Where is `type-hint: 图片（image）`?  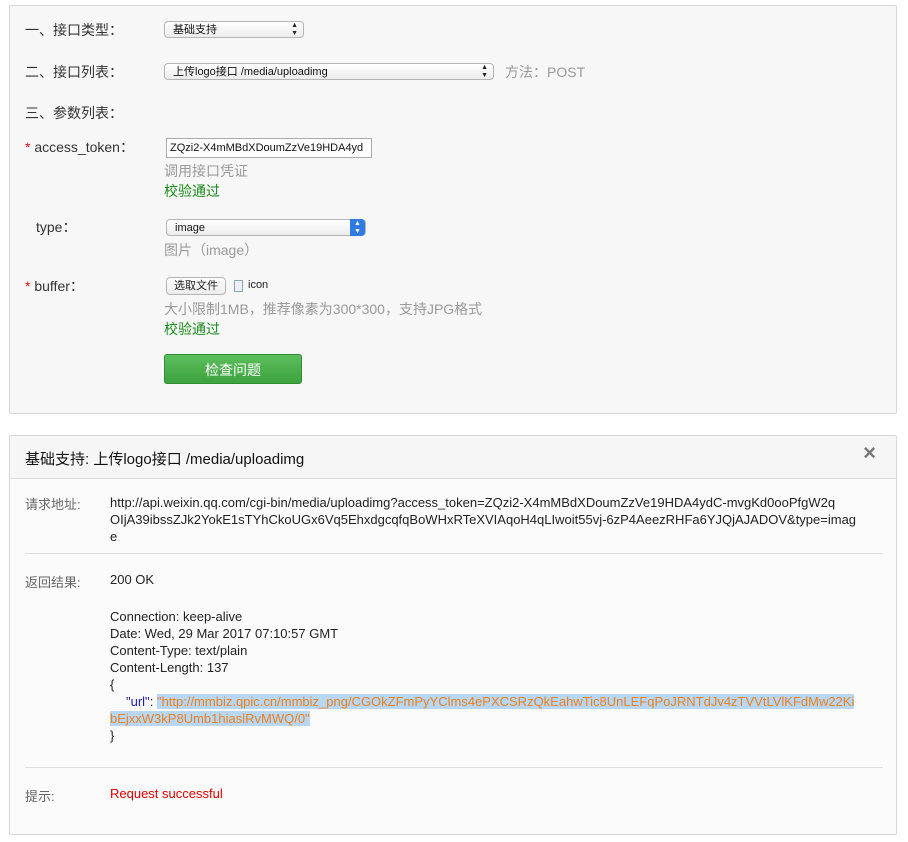 type-hint: 图片（image） is located at coordinates (211, 250).